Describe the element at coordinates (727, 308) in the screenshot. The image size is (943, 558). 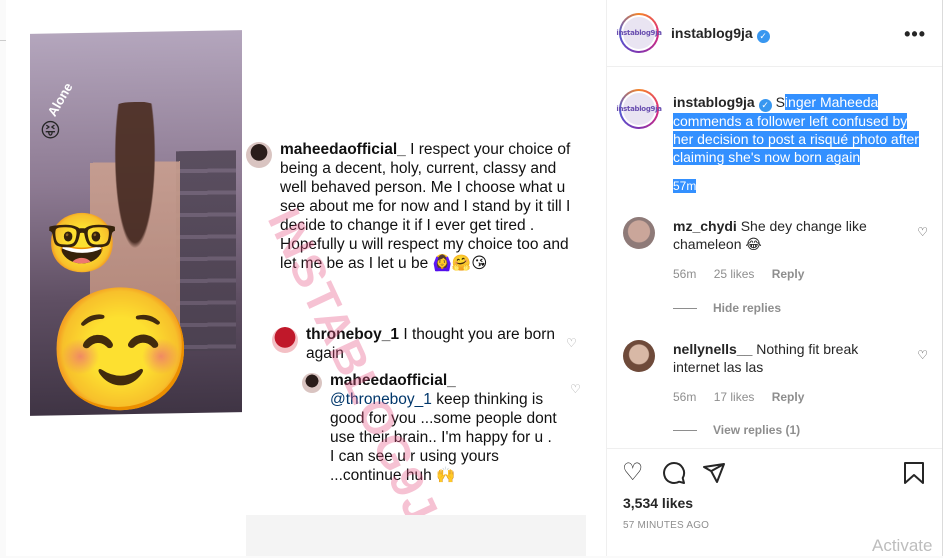
I see `hide-replies-button: Hide replies` at that location.